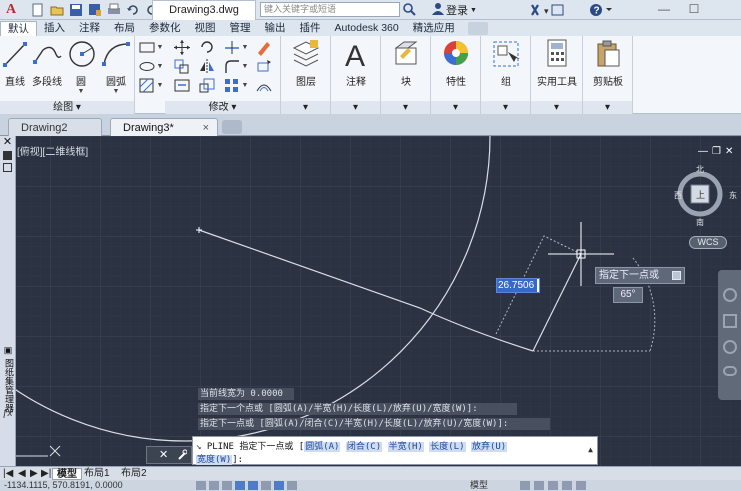 The width and height of the screenshot is (741, 491). I want to click on tab-nav-first-icon: |◀, so click(8, 474).